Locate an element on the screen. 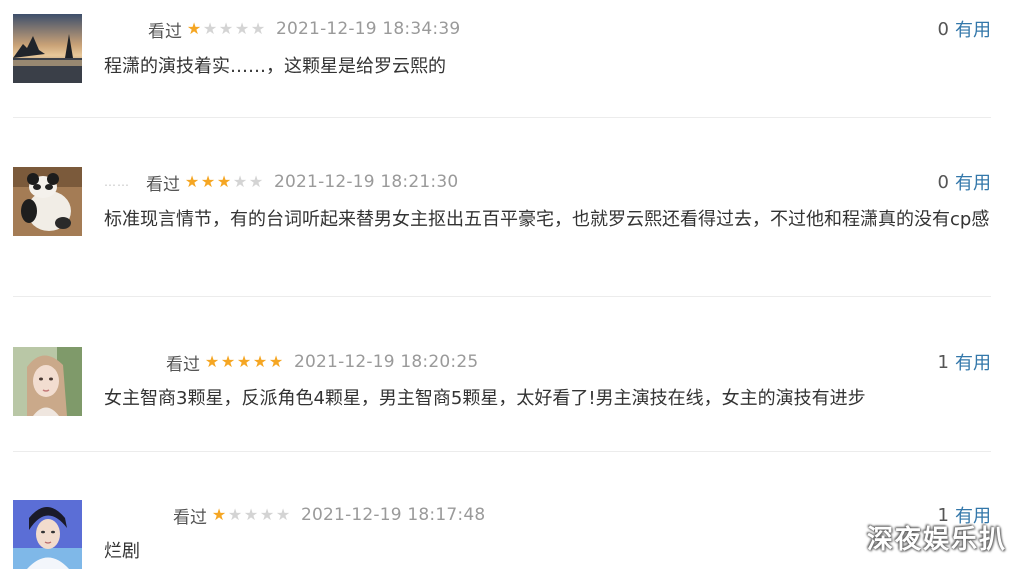 Image resolution: width=1021 pixels, height=574 pixels. useful-count: 1 is located at coordinates (943, 362).